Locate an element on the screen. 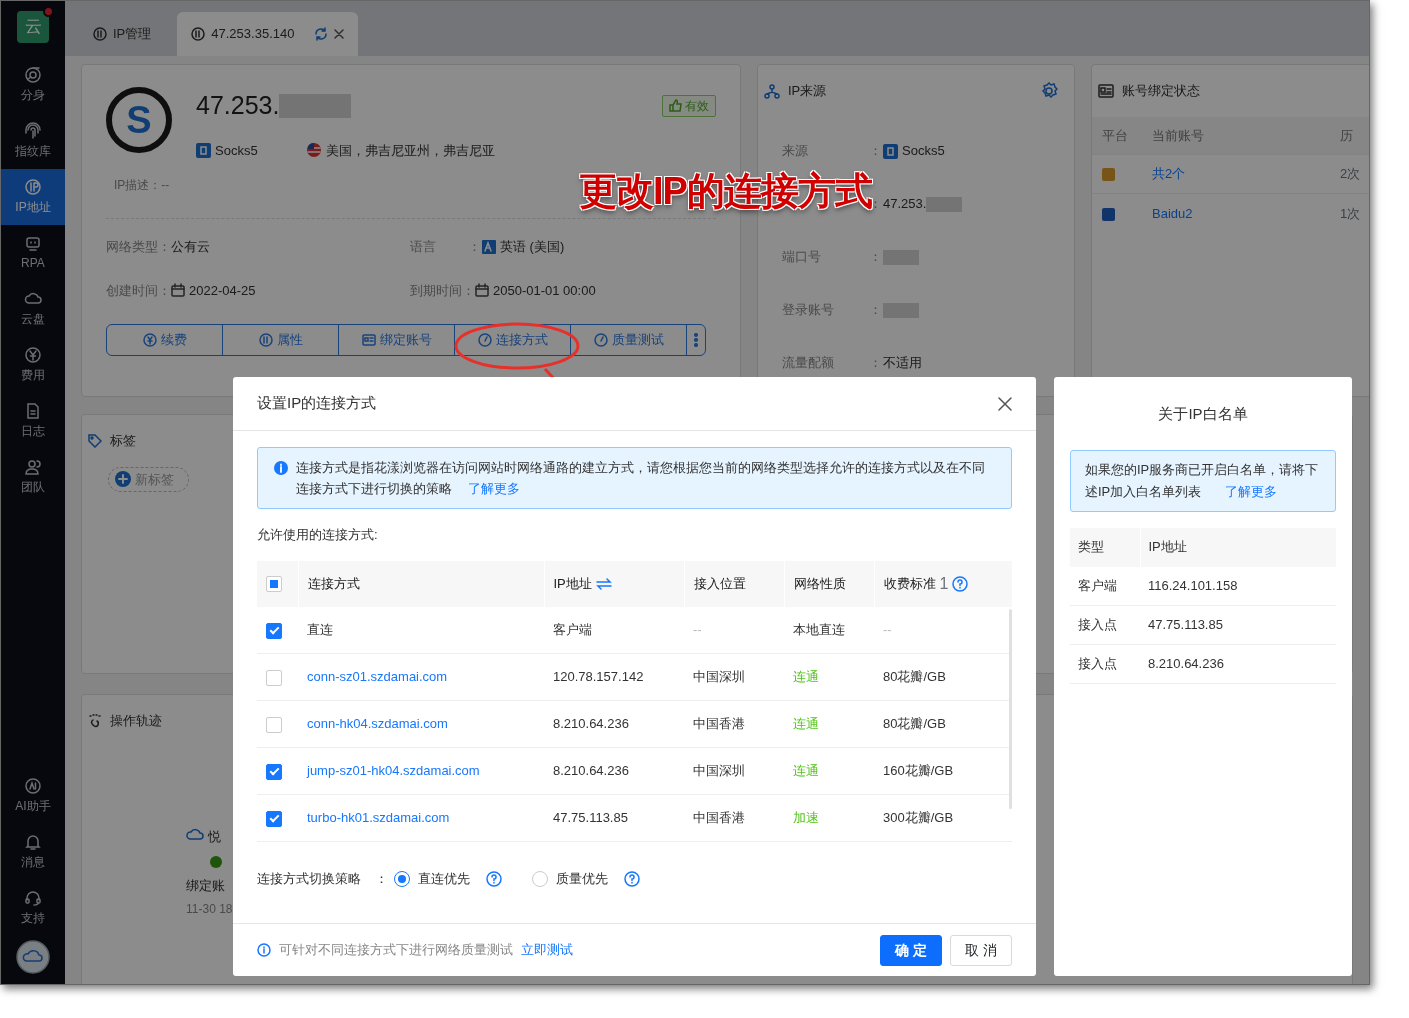 The image size is (1409, 1018). account-link: 共2个 is located at coordinates (1169, 174).